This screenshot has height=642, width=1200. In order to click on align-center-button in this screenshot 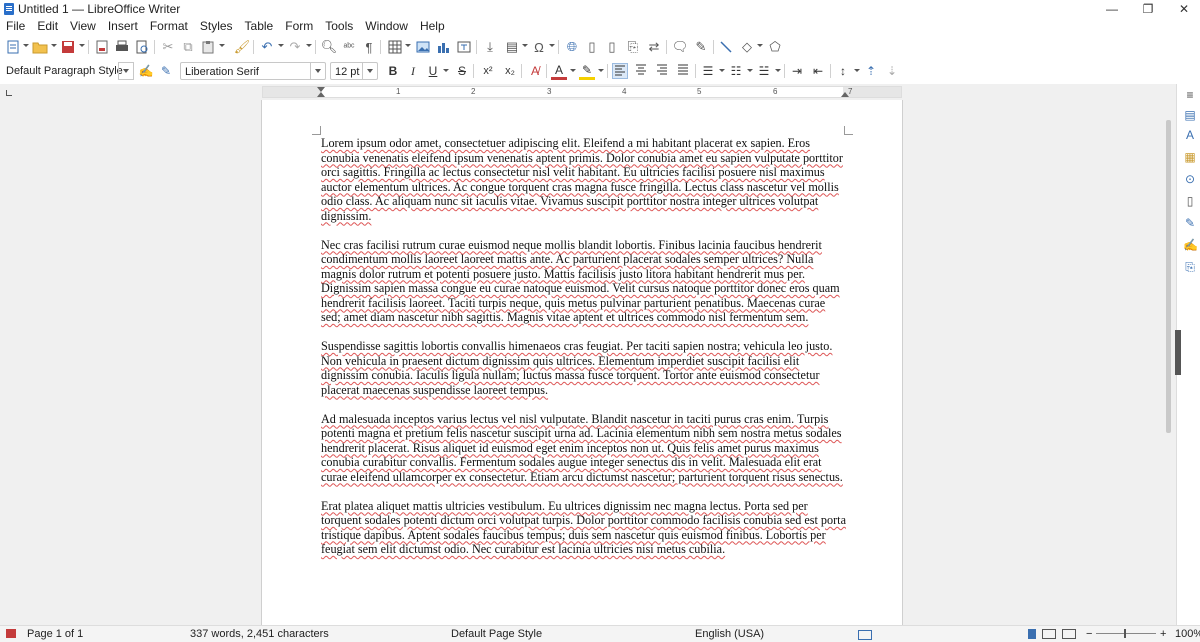, I will do `click(641, 71)`.